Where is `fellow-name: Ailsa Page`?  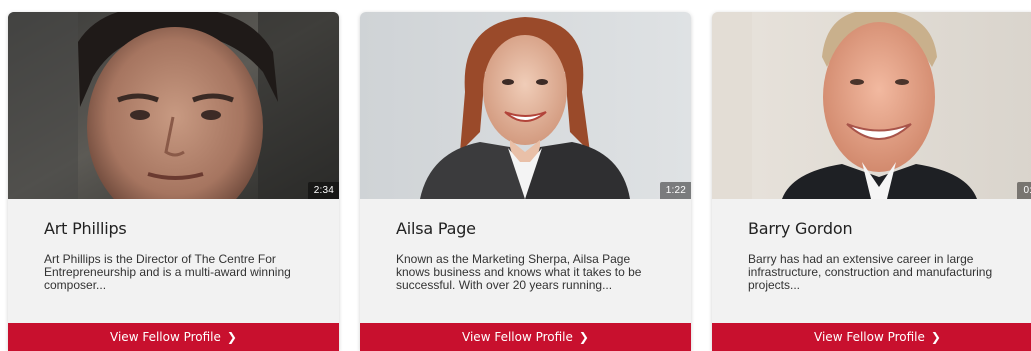 fellow-name: Ailsa Page is located at coordinates (436, 228).